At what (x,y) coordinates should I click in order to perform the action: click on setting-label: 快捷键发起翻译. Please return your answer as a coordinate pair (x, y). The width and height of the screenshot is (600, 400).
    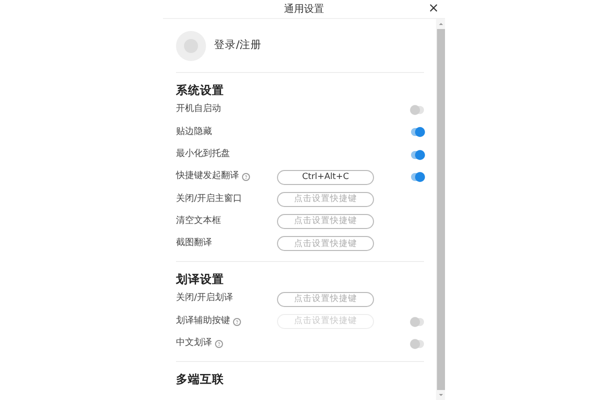
    Looking at the image, I should click on (207, 177).